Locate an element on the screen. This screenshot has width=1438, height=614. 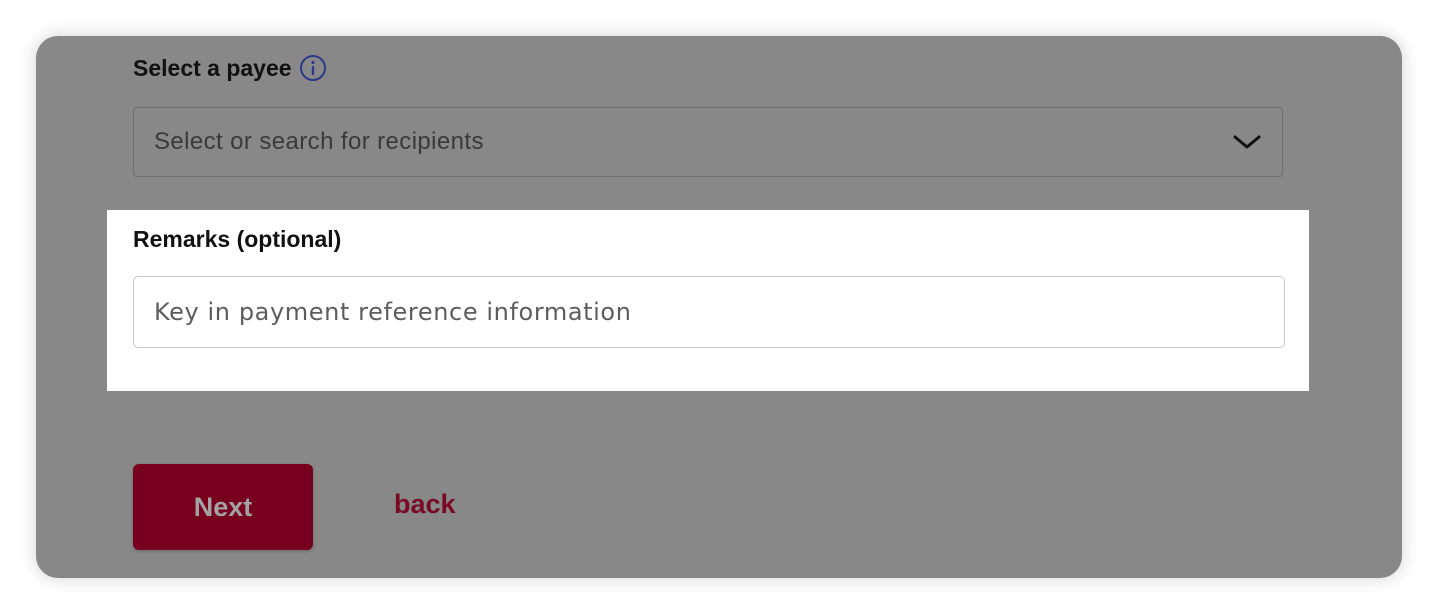
remarks-label: Remarks (optional) is located at coordinates (237, 239).